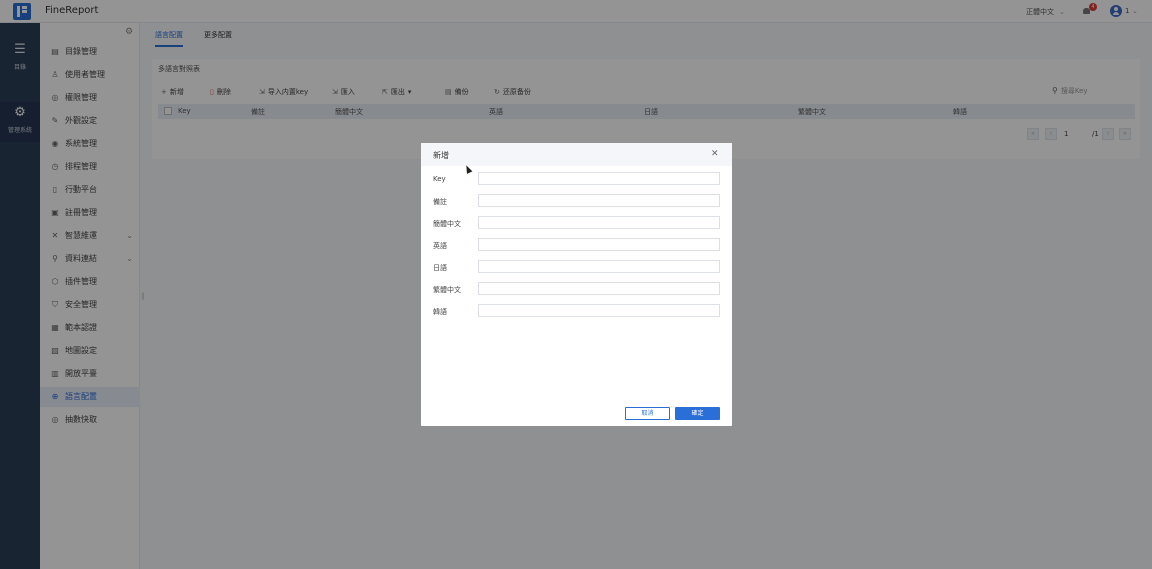  What do you see at coordinates (440, 246) in the screenshot?
I see `field-label-english: 英語` at bounding box center [440, 246].